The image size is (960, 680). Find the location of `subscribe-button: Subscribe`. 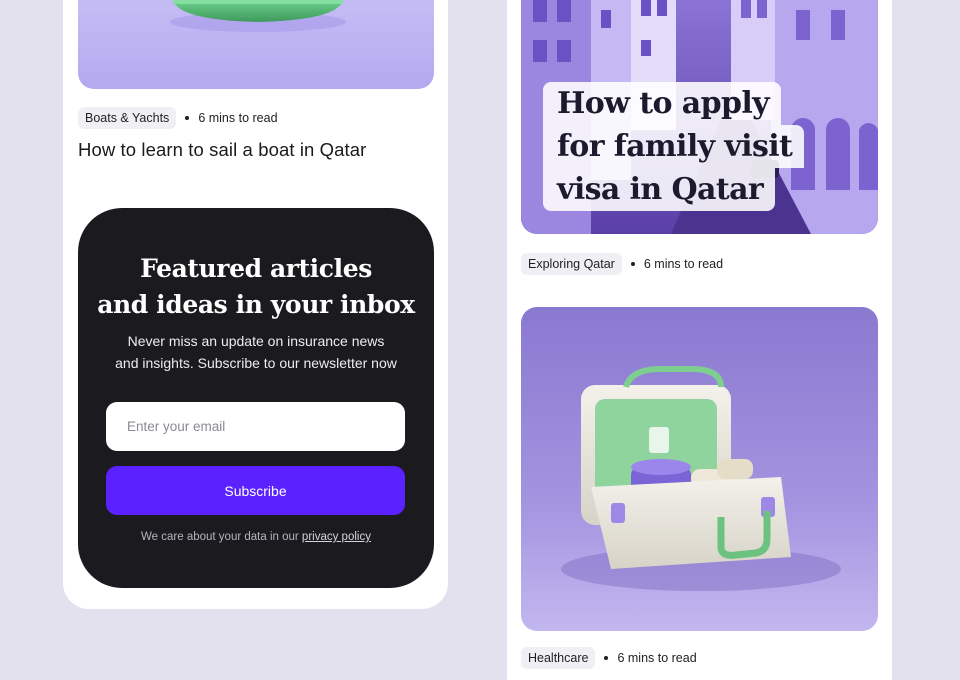

subscribe-button: Subscribe is located at coordinates (255, 490).